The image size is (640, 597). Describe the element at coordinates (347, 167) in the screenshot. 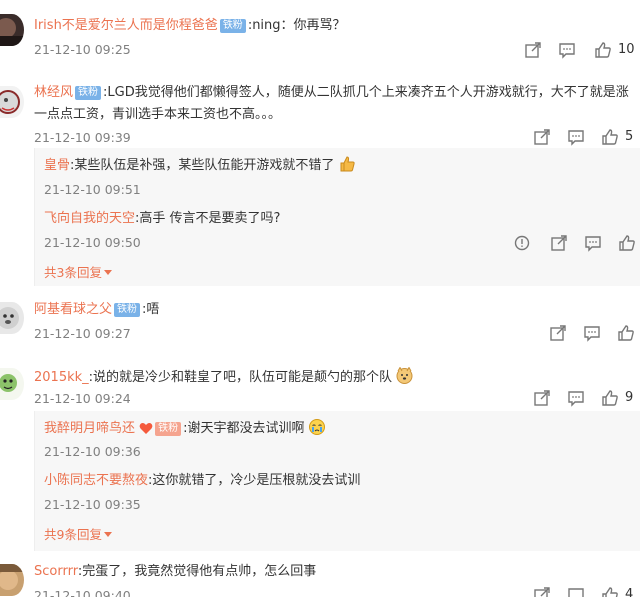

I see `thumbs-up-emoji-icon` at that location.